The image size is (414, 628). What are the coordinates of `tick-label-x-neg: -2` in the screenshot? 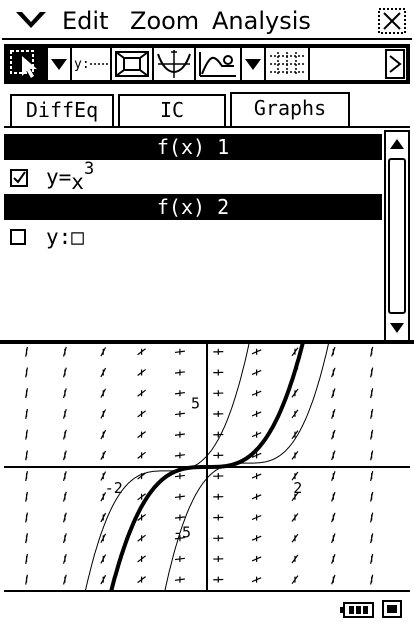 It's located at (114, 488).